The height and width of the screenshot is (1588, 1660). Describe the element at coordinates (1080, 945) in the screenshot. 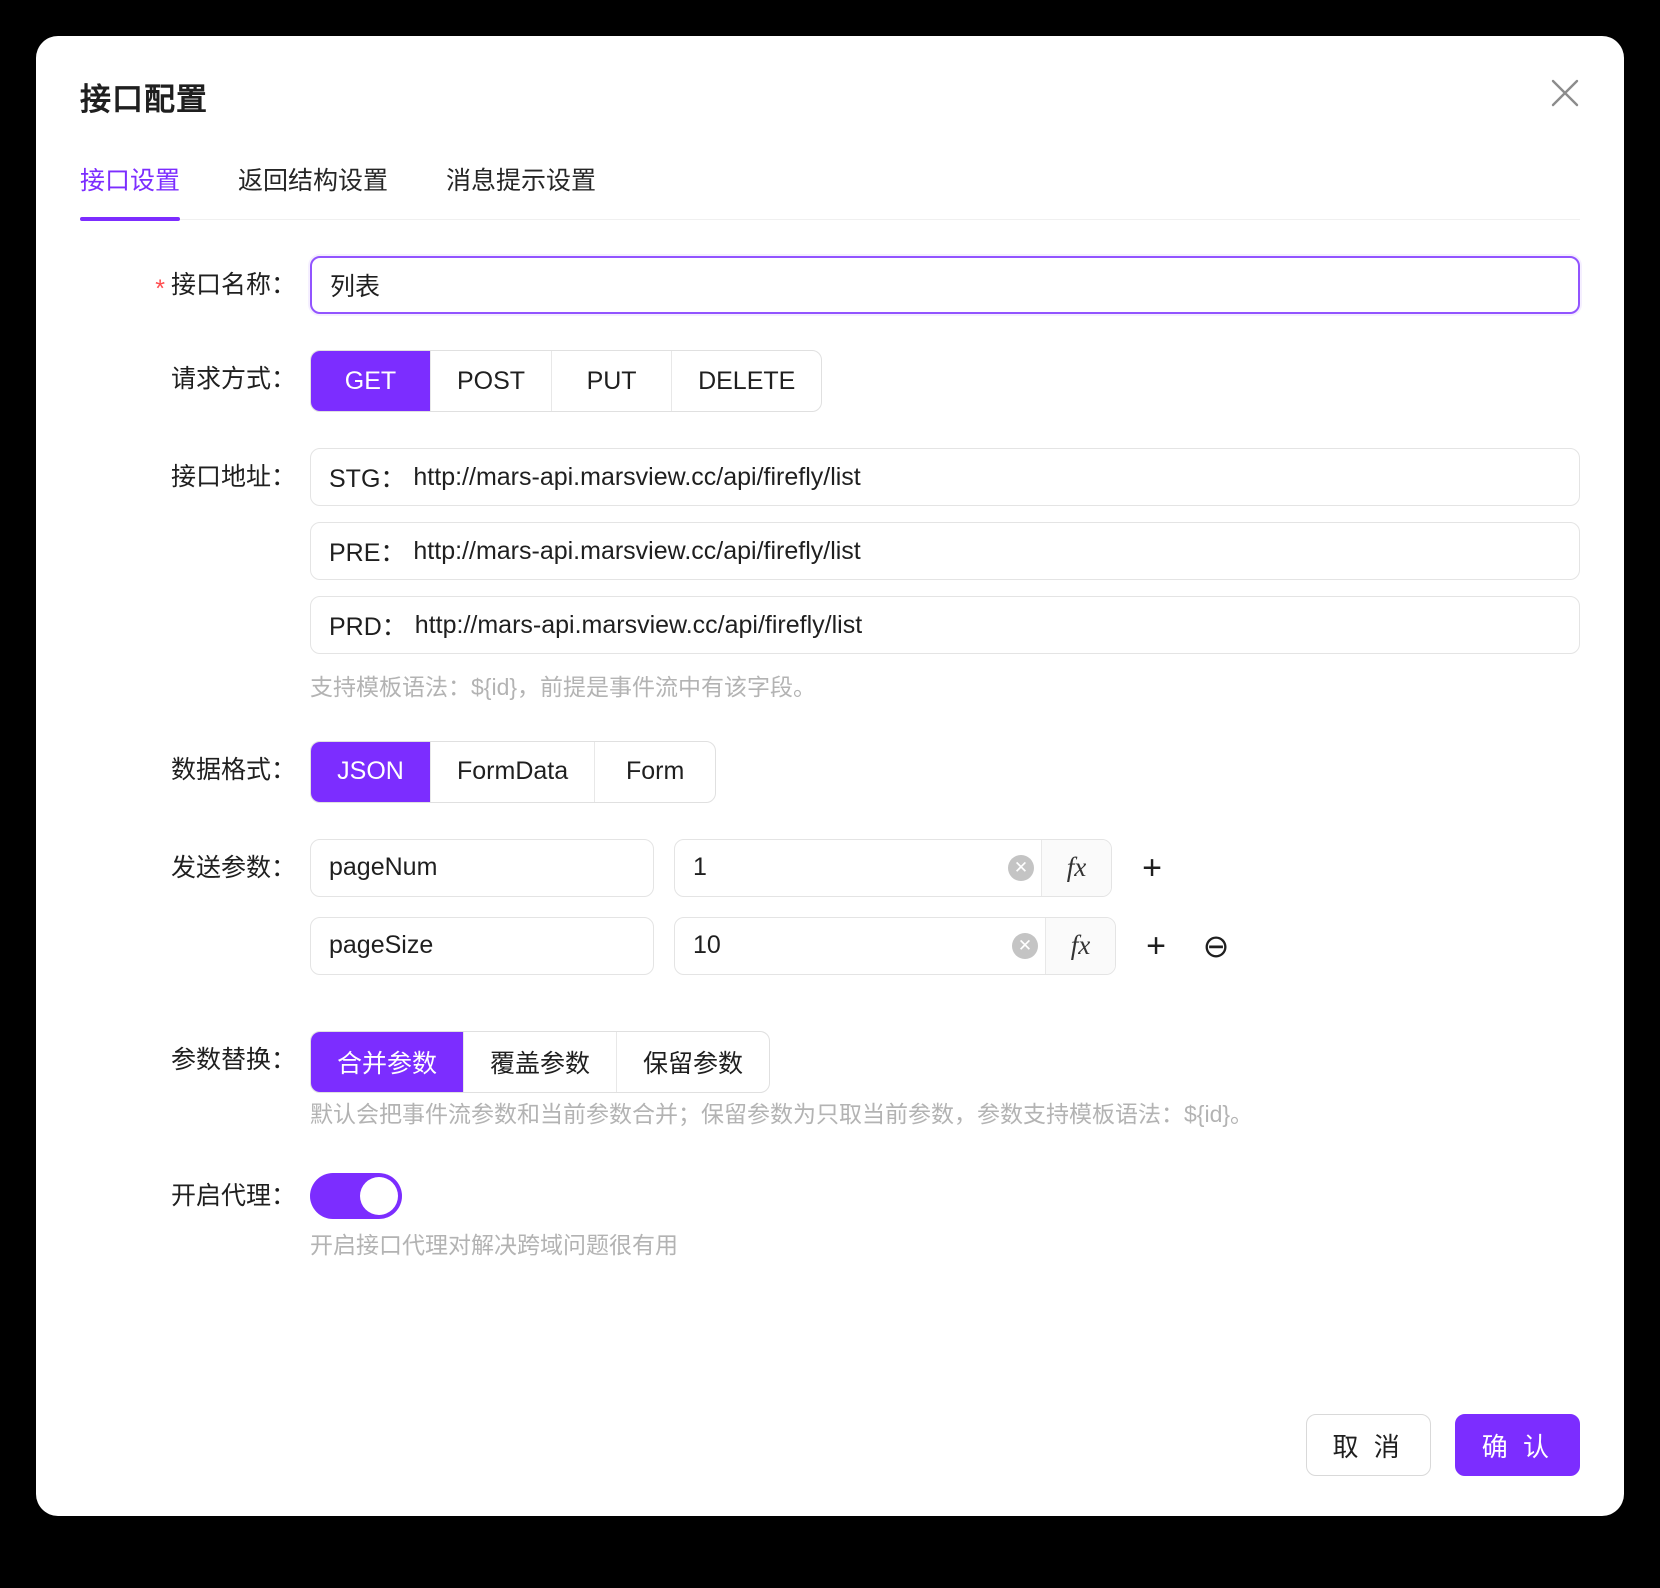

I see `fx-button-1: fx` at that location.